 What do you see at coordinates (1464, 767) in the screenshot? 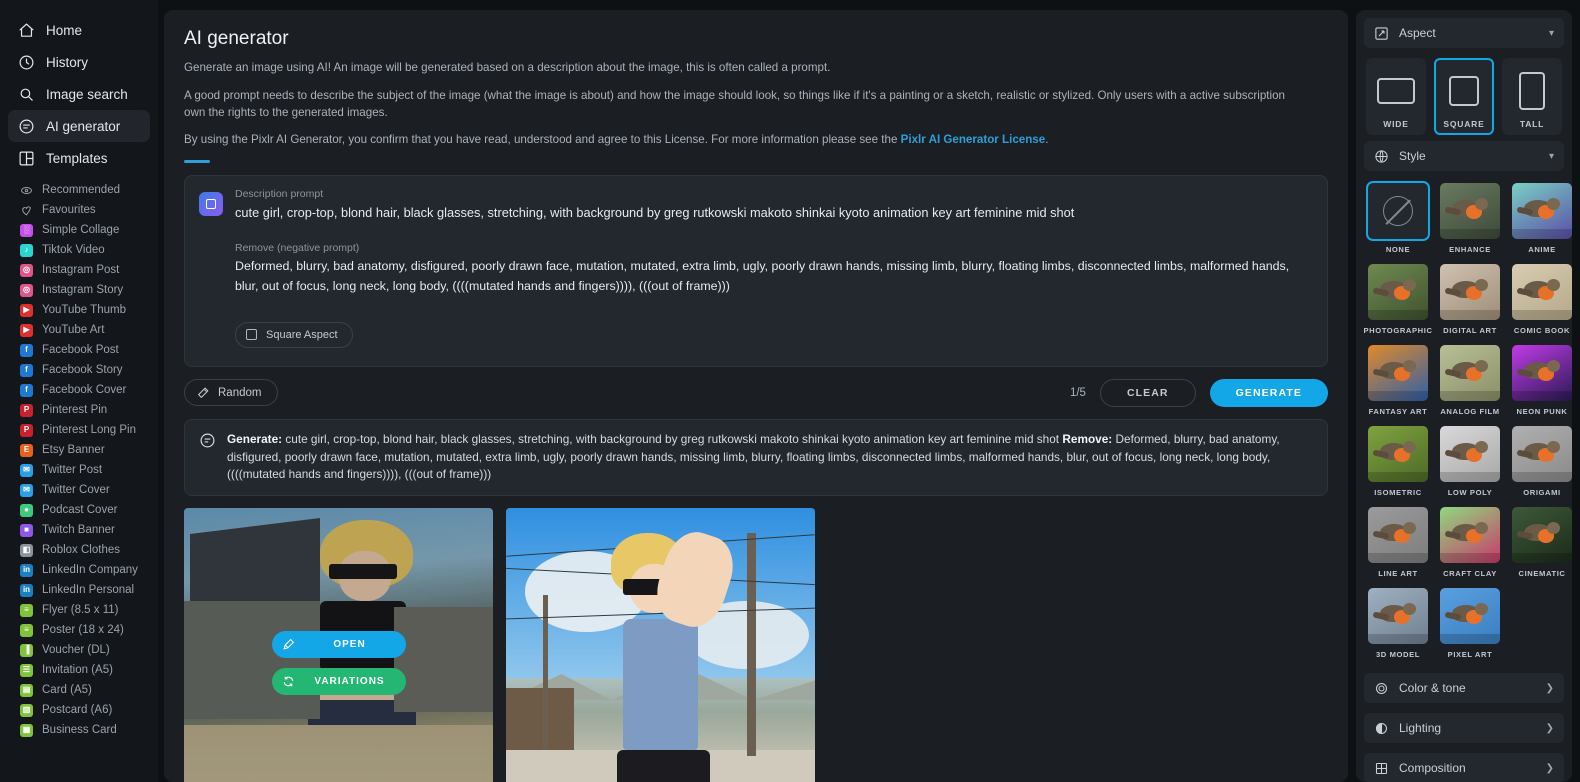
I see `section-composition: Composition ❯` at bounding box center [1464, 767].